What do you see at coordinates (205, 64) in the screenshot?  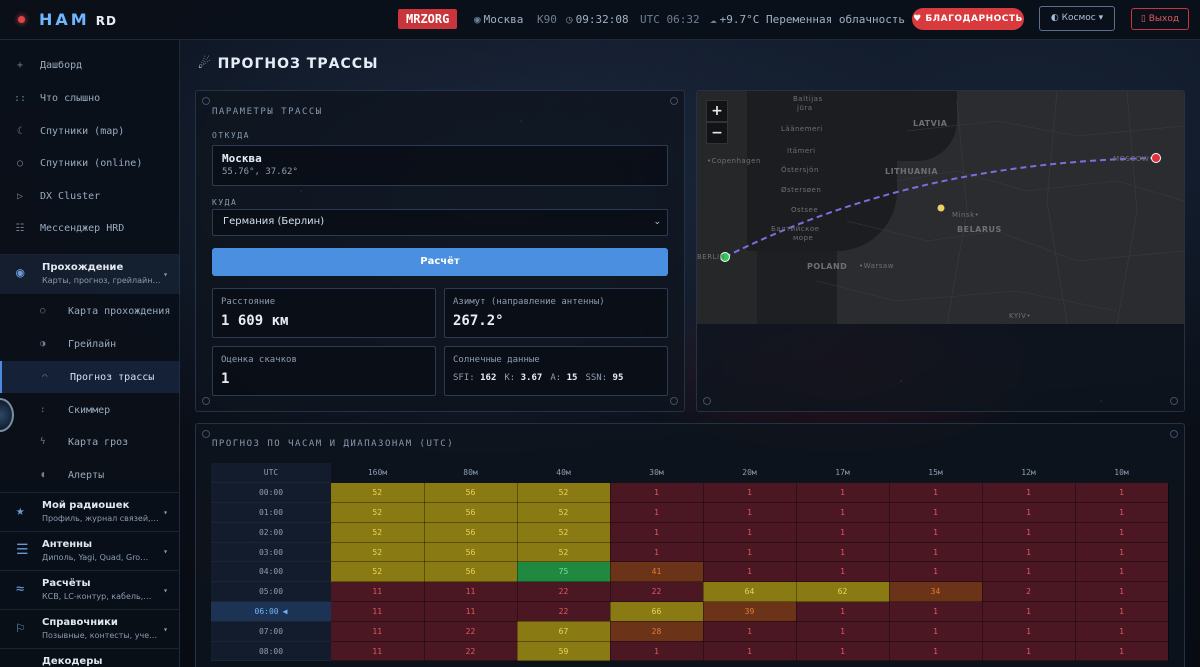 I see `satellite-icon: ☄` at bounding box center [205, 64].